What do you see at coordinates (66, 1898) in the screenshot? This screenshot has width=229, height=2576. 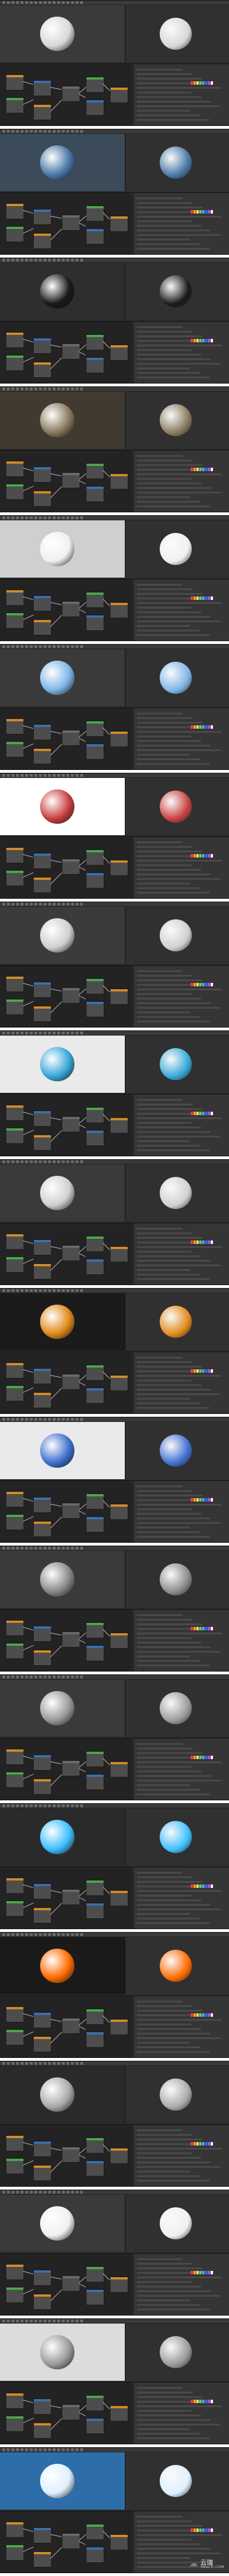 I see `node-editor` at bounding box center [66, 1898].